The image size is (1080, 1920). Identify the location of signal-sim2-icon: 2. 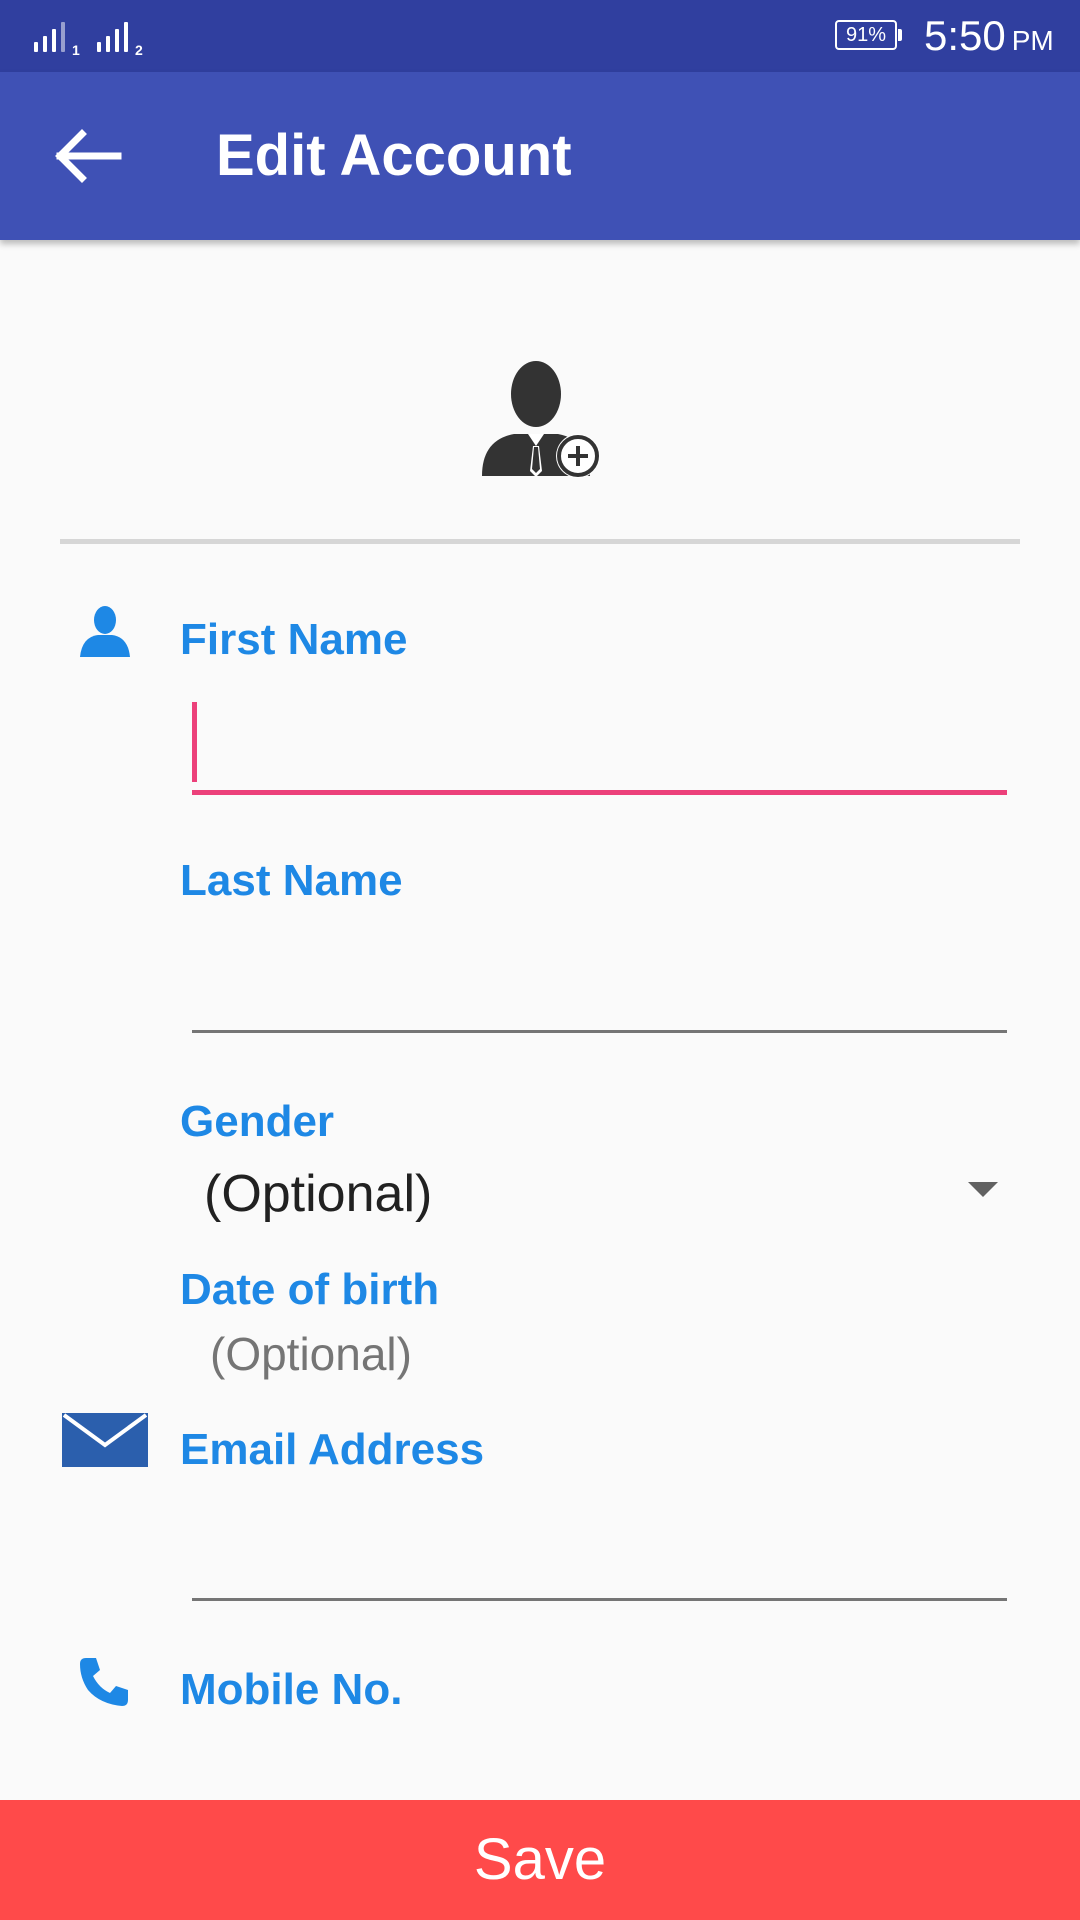
(122, 39).